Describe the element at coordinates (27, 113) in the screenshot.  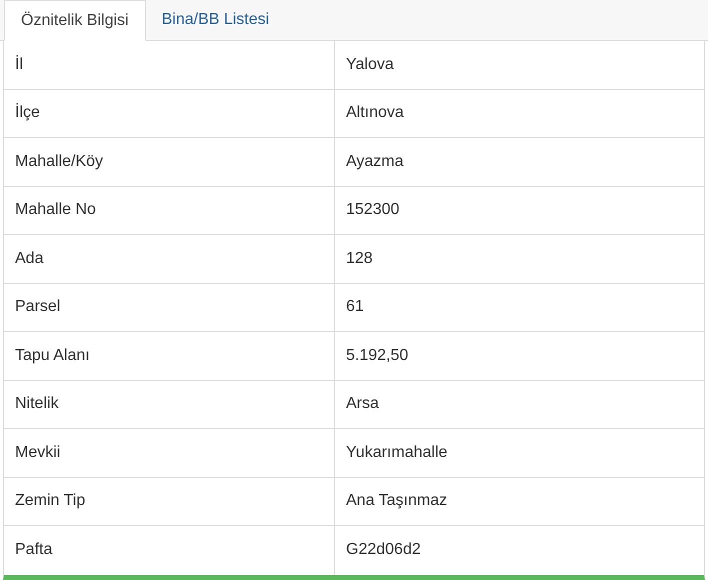
I see `table-cell-text: İlçe` at that location.